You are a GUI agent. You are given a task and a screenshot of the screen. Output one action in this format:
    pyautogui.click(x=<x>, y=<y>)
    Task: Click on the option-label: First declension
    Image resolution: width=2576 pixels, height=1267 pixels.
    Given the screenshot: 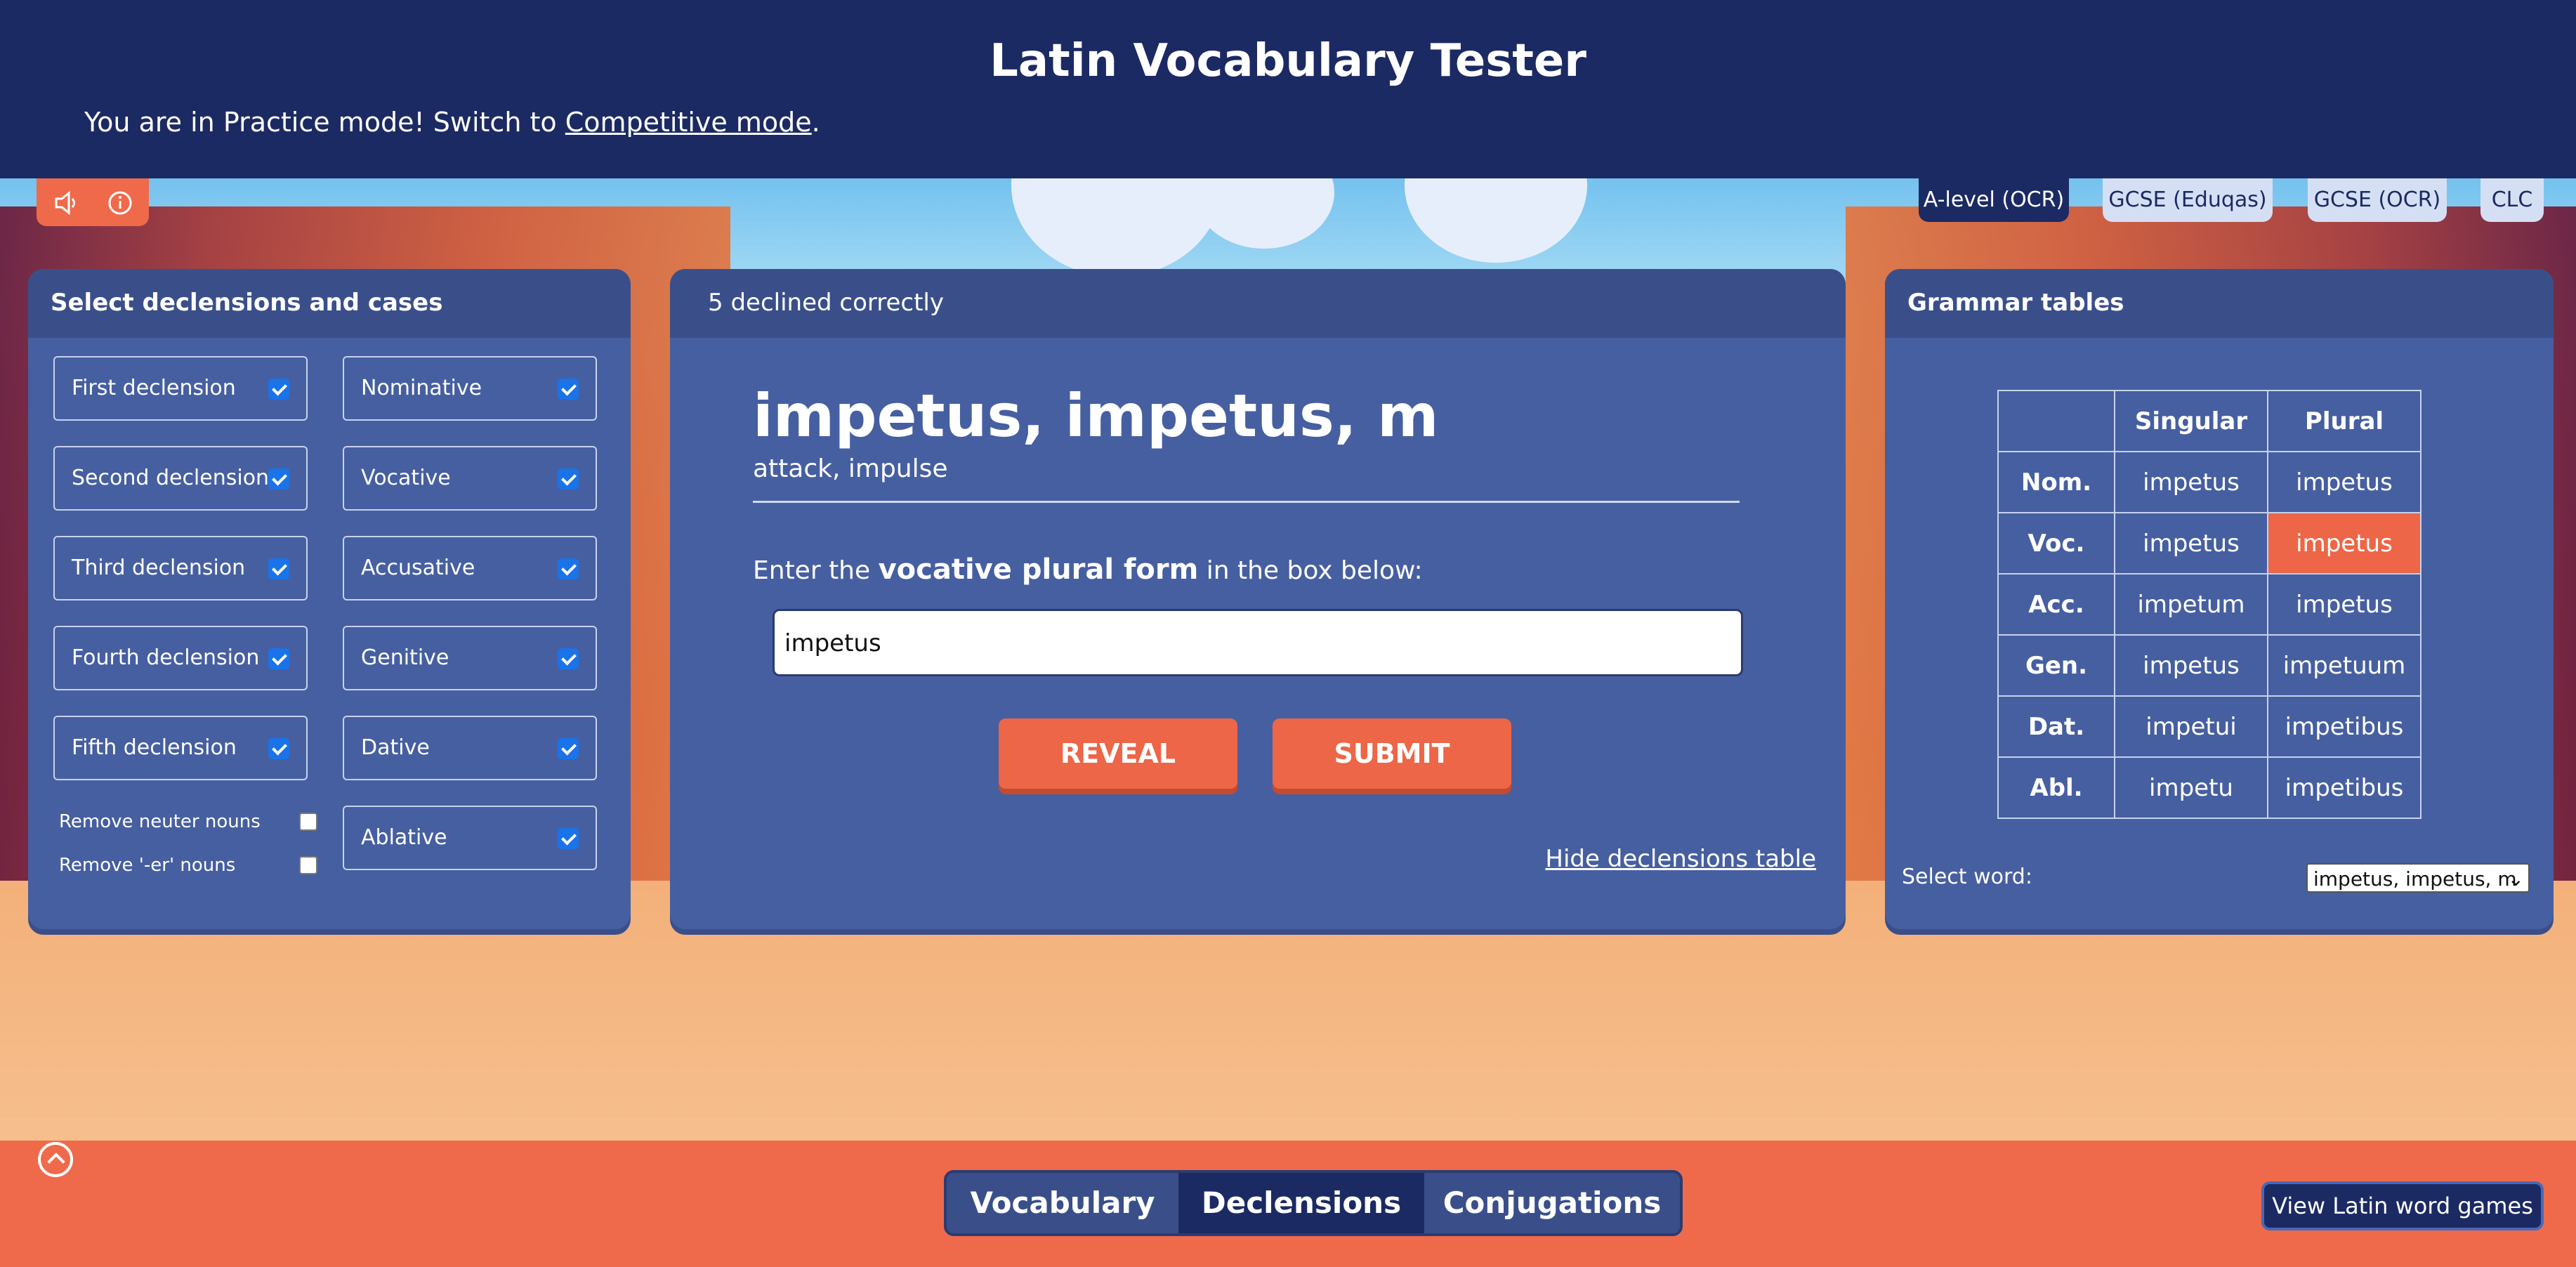 What is the action you would take?
    pyautogui.click(x=154, y=388)
    